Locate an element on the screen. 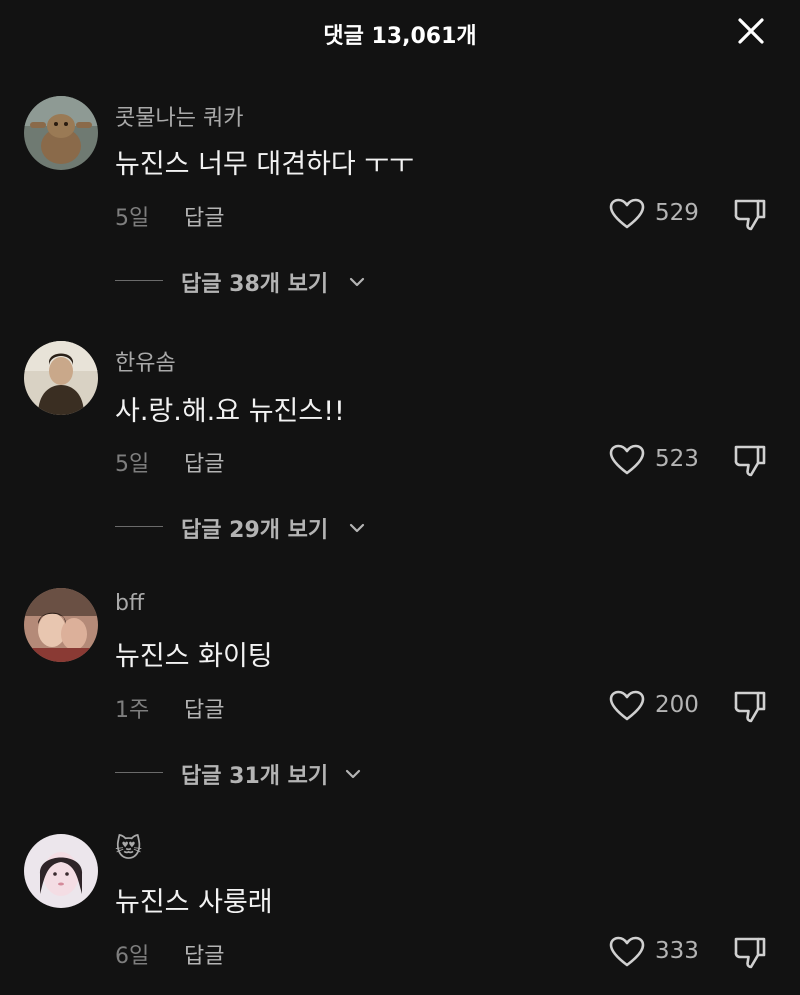 This screenshot has height=995, width=800. view-replies-button: 답글 29개 보기 is located at coordinates (245, 527).